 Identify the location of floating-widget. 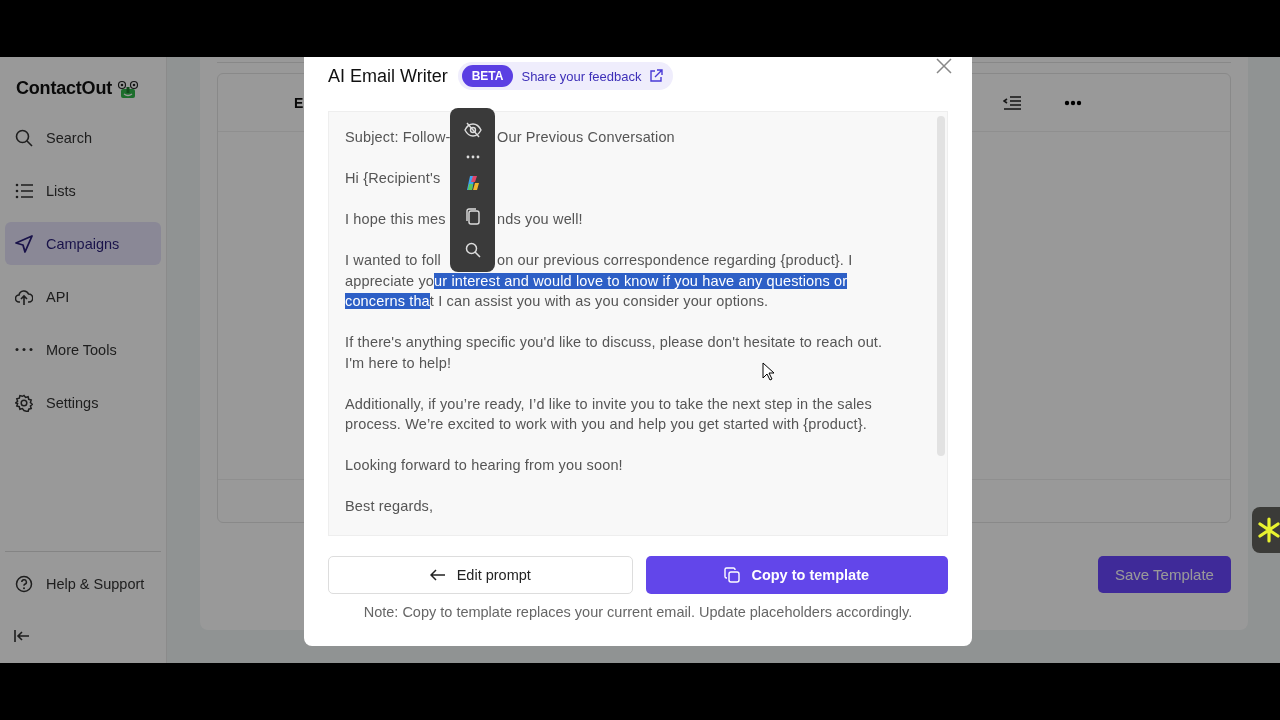
(1266, 530).